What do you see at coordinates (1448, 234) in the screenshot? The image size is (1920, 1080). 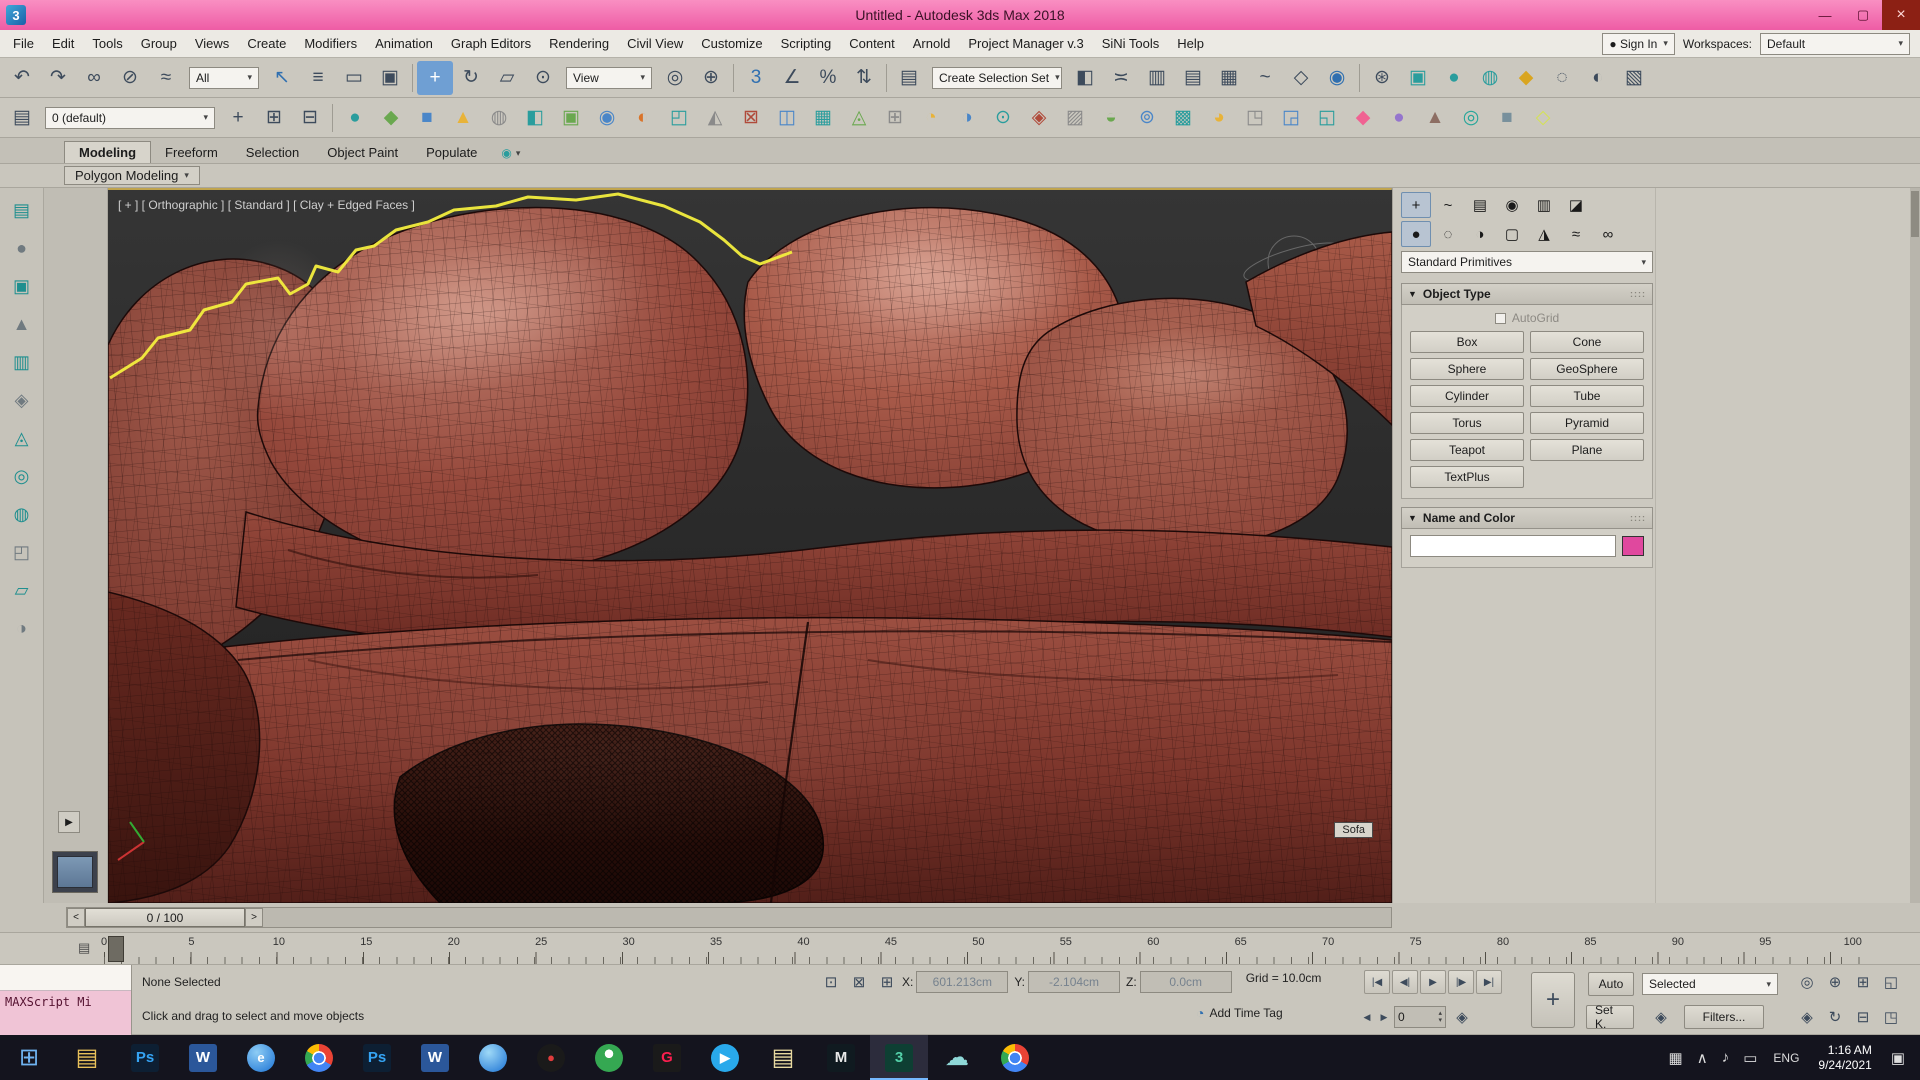 I see `shapes-category-icon: ◌` at bounding box center [1448, 234].